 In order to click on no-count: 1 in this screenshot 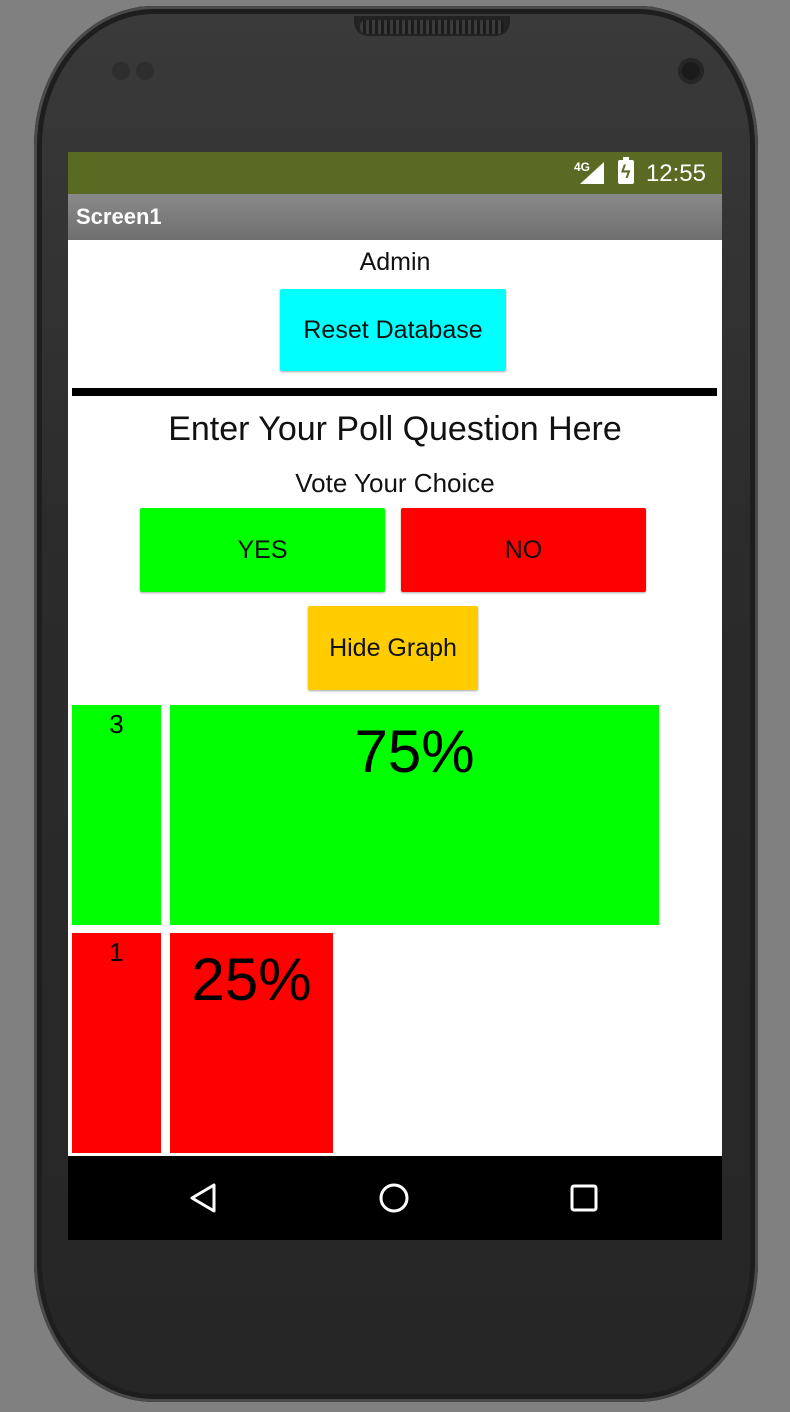, I will do `click(116, 952)`.